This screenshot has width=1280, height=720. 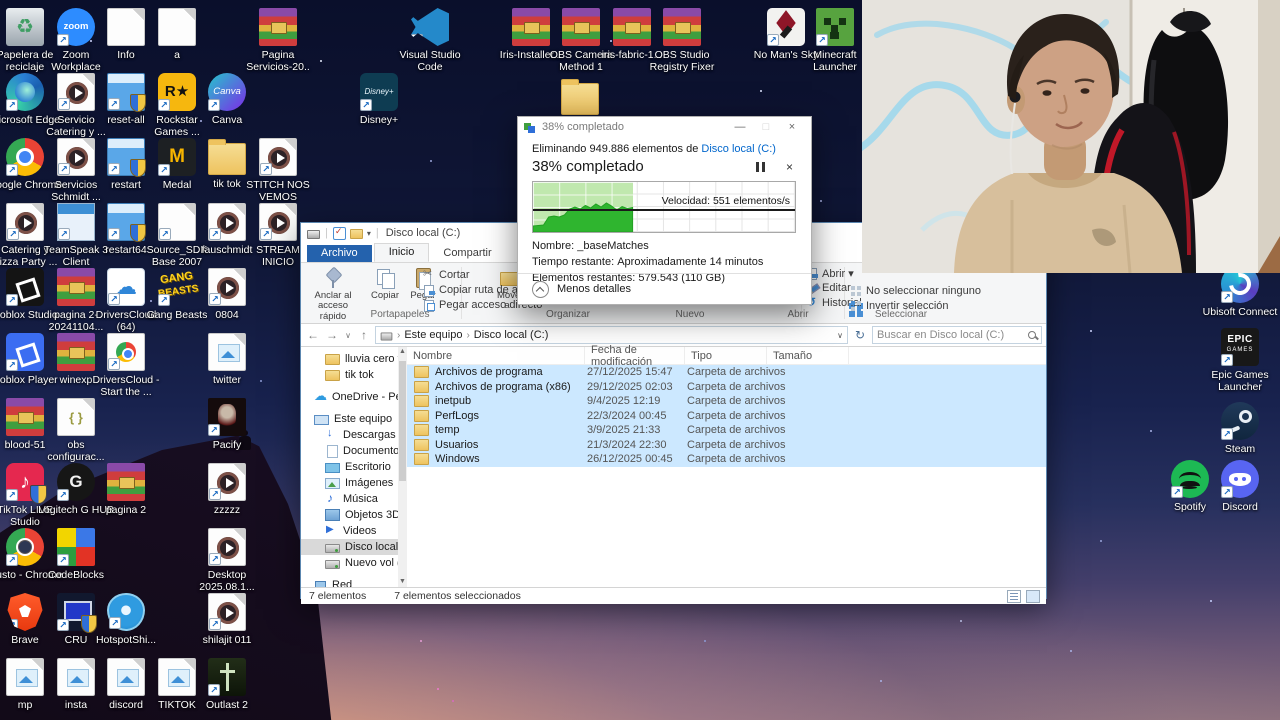 What do you see at coordinates (369, 483) in the screenshot?
I see `nav-item-label: Imágenes` at bounding box center [369, 483].